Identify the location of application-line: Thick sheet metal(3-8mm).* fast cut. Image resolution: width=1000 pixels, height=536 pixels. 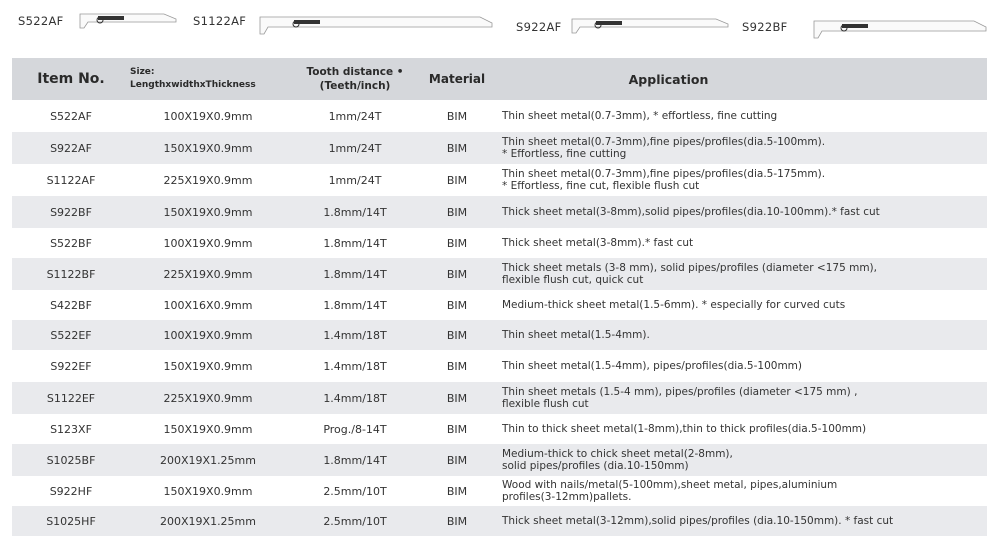
(598, 242).